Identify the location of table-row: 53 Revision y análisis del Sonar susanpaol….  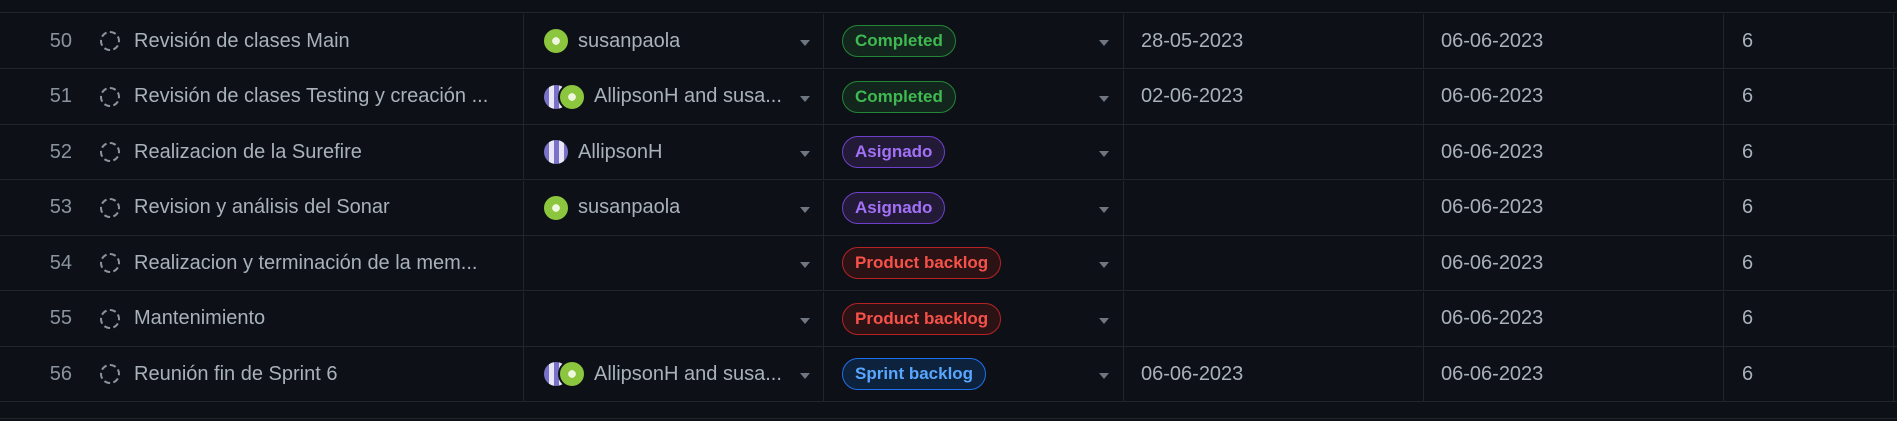
(948, 208).